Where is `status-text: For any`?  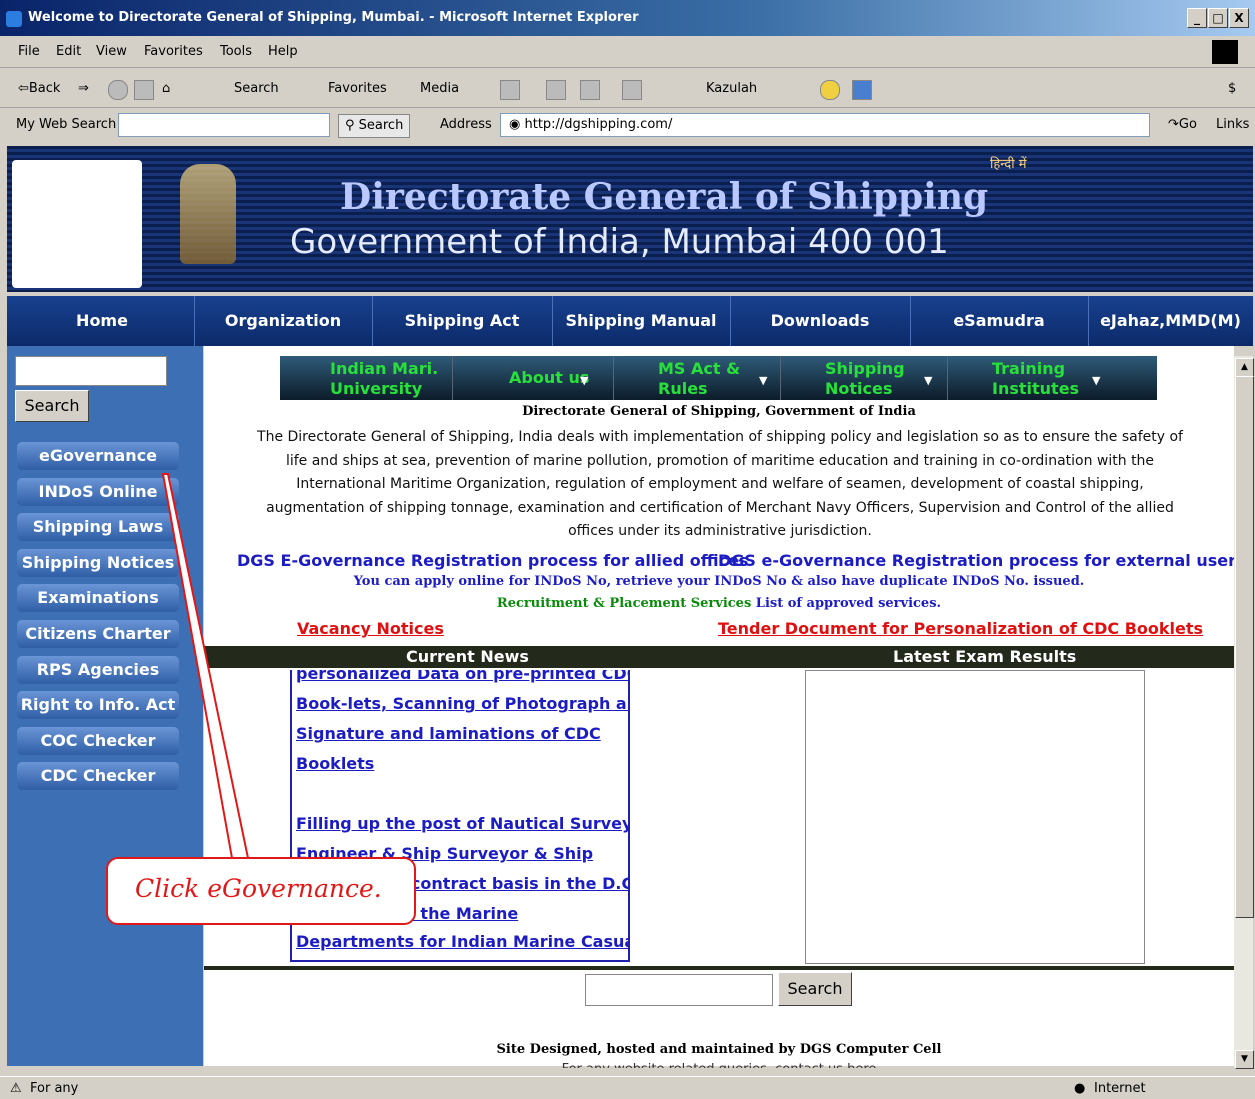 status-text: For any is located at coordinates (54, 1088).